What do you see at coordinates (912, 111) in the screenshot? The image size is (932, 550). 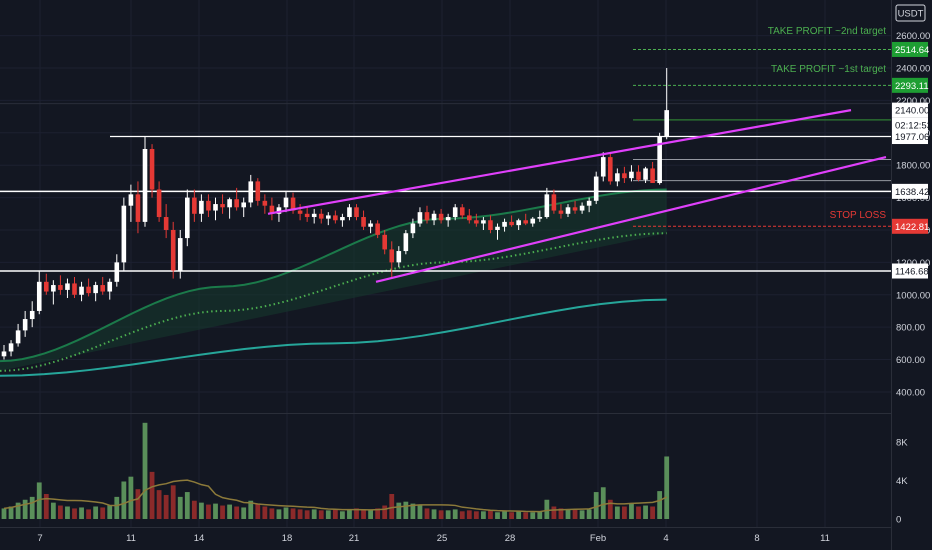 I see `price-tag-label: 2140.00` at bounding box center [912, 111].